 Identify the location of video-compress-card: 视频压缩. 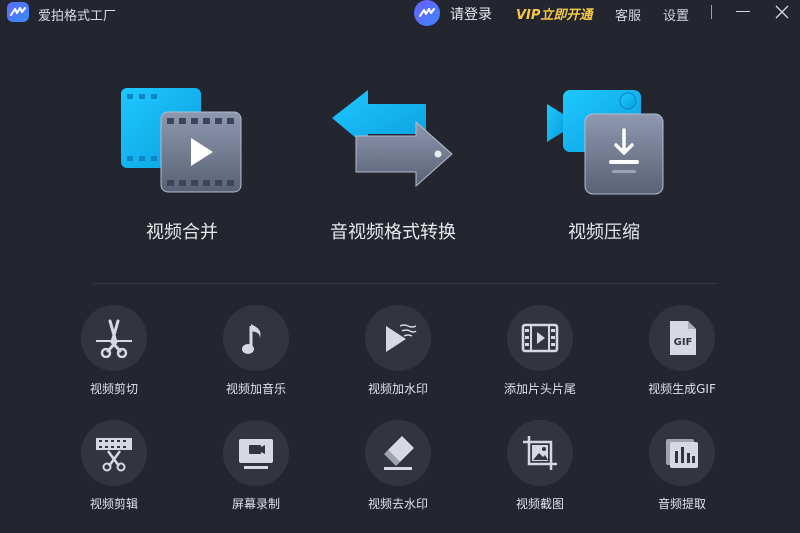
(604, 164).